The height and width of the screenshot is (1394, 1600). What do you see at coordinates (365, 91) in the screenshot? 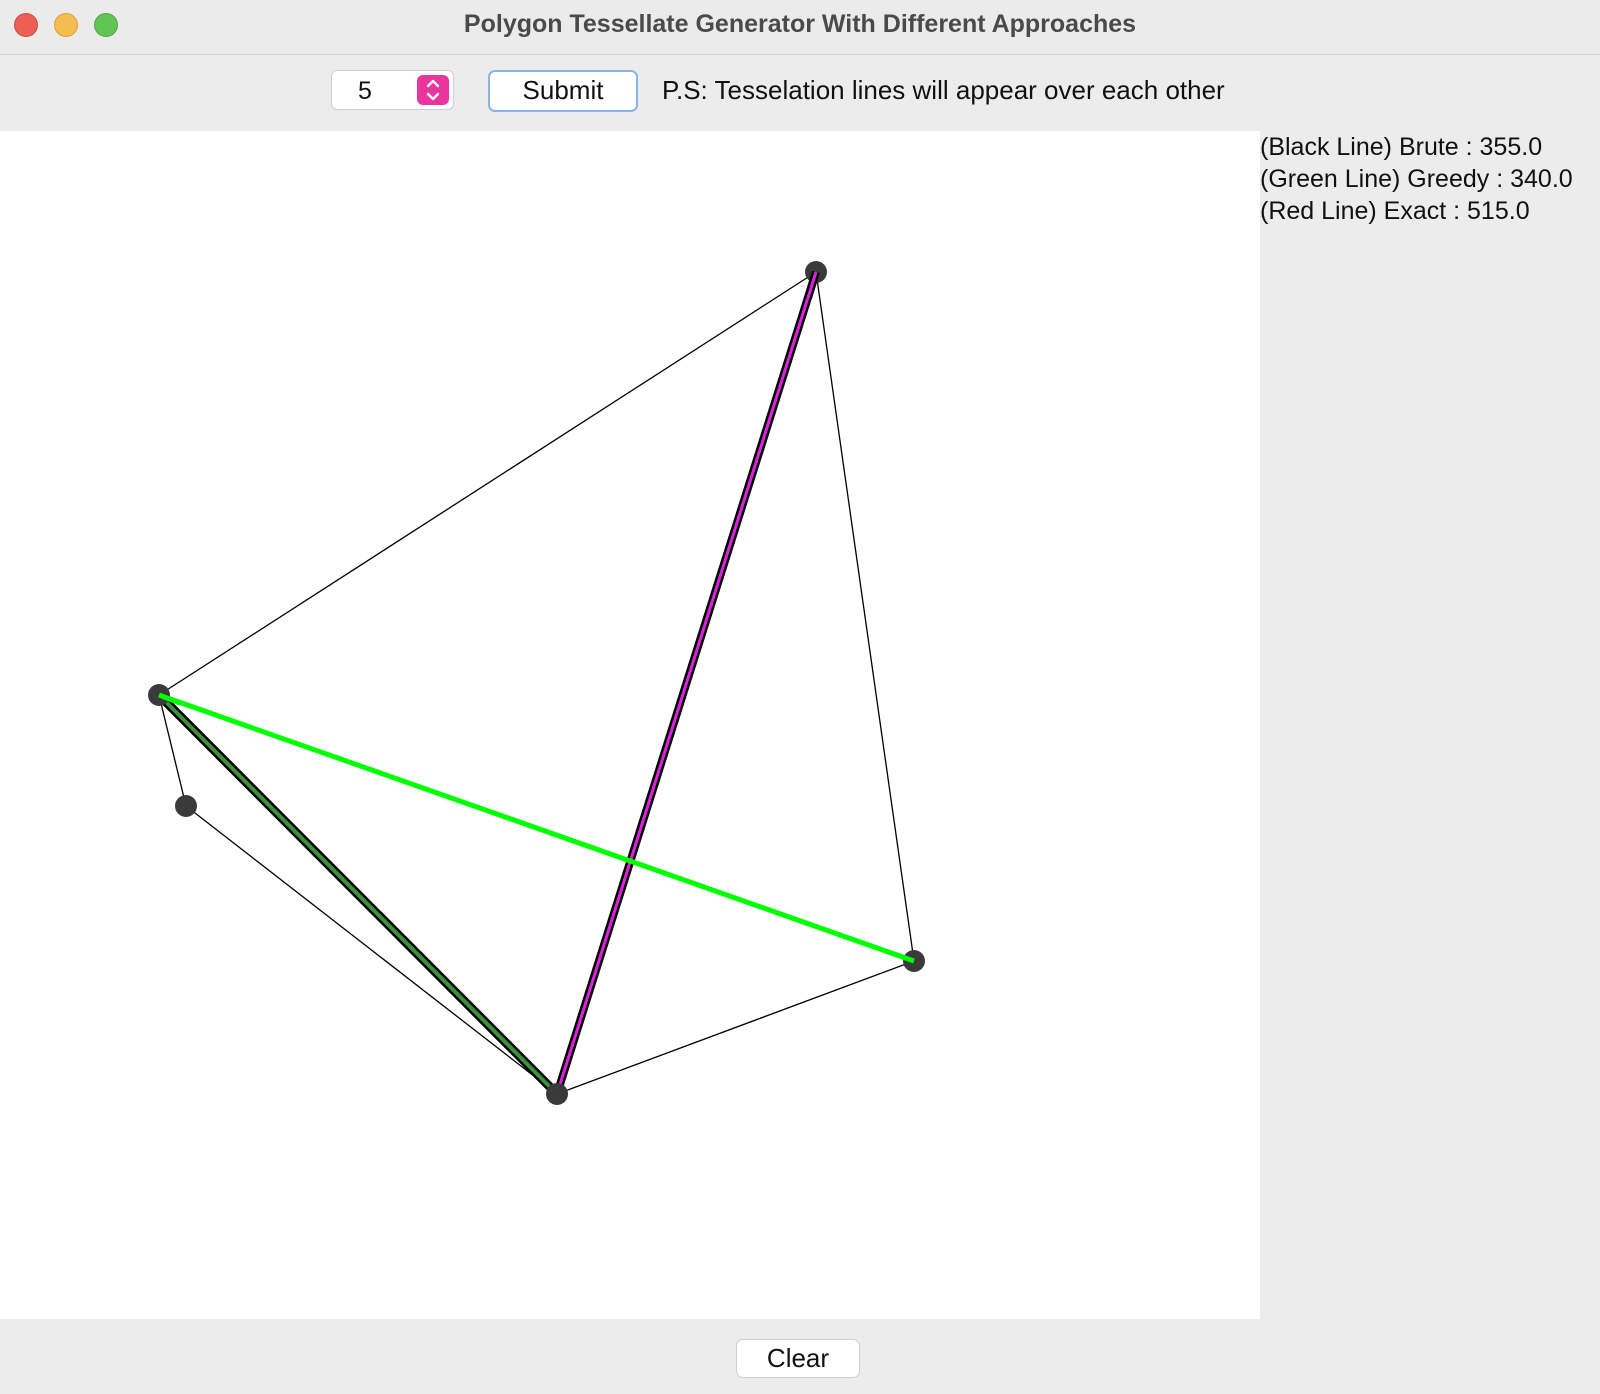
I see `vertex-count-value: 5` at bounding box center [365, 91].